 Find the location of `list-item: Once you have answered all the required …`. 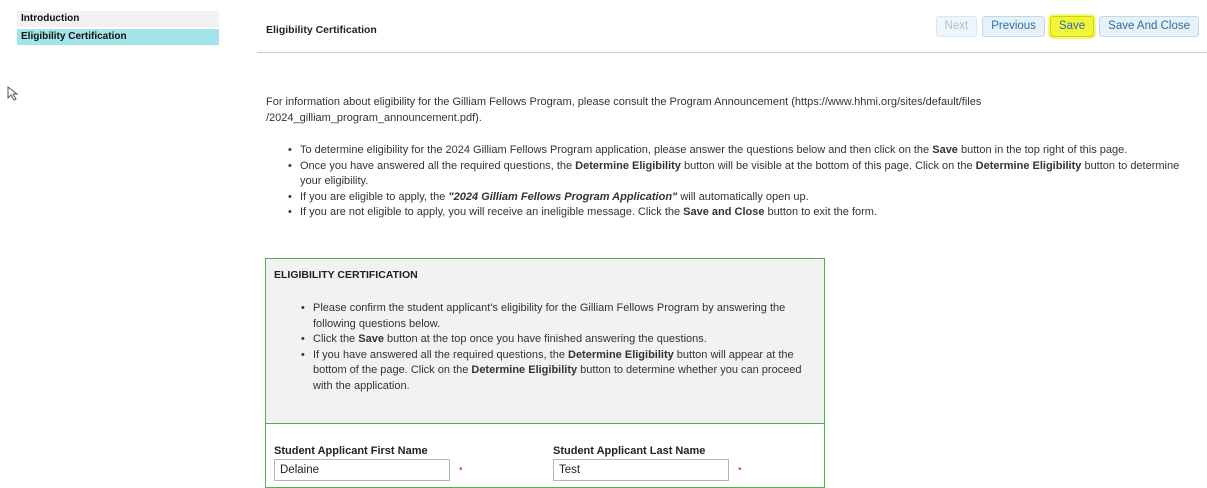

list-item: Once you have answered all the required … is located at coordinates (739, 174).